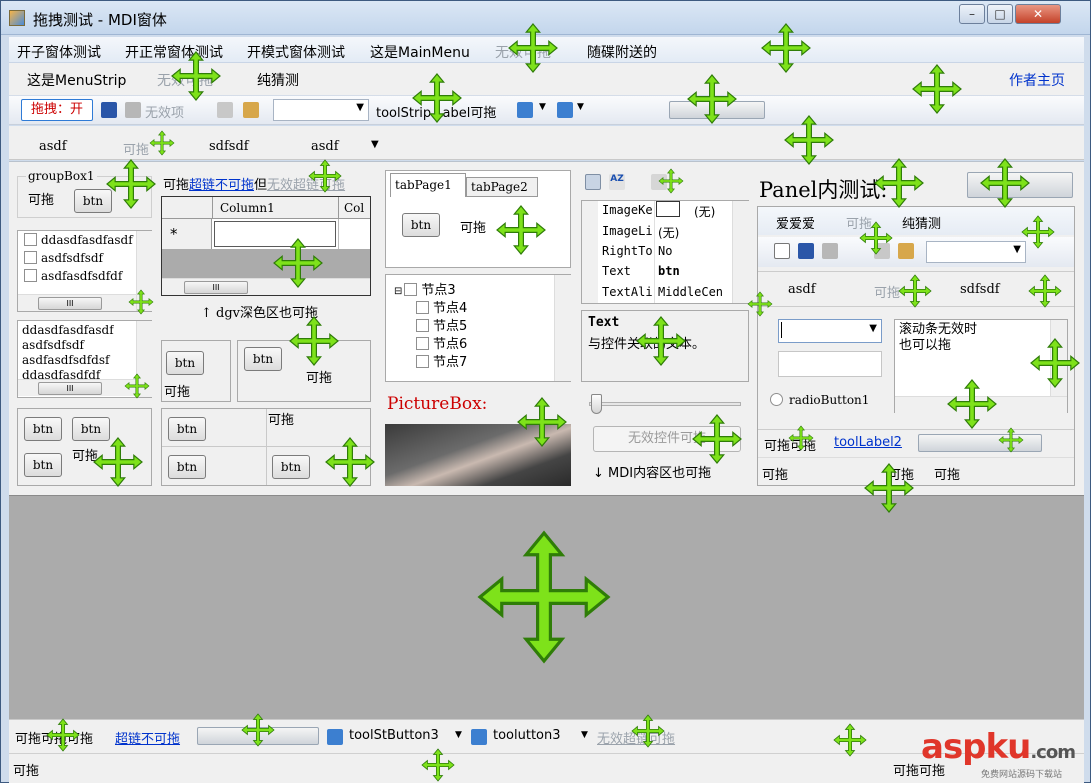 This screenshot has height=783, width=1091. What do you see at coordinates (296, 52) in the screenshot?
I see `menu-open-modal: 开模式窗体测试` at bounding box center [296, 52].